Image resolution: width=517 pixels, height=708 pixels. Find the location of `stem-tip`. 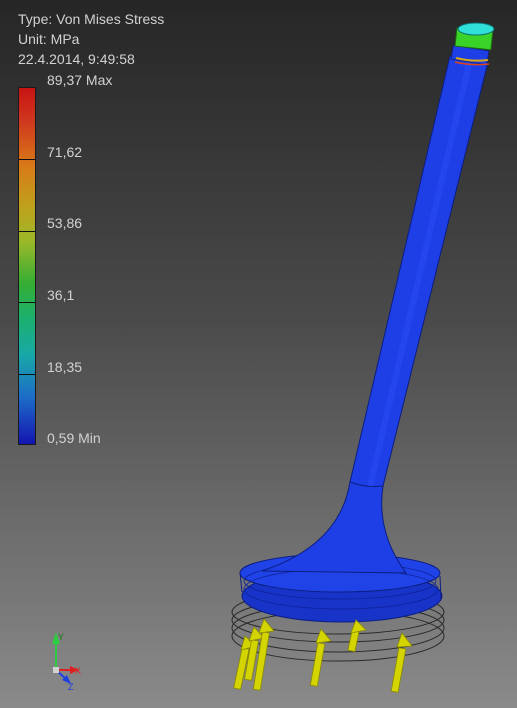

stem-tip is located at coordinates (472, 44).